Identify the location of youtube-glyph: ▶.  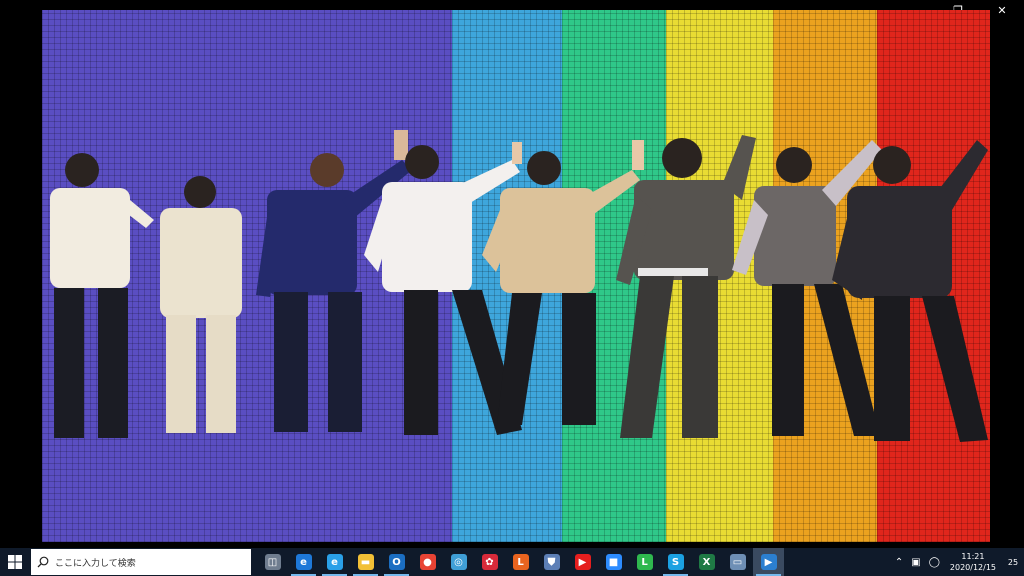
(582, 562).